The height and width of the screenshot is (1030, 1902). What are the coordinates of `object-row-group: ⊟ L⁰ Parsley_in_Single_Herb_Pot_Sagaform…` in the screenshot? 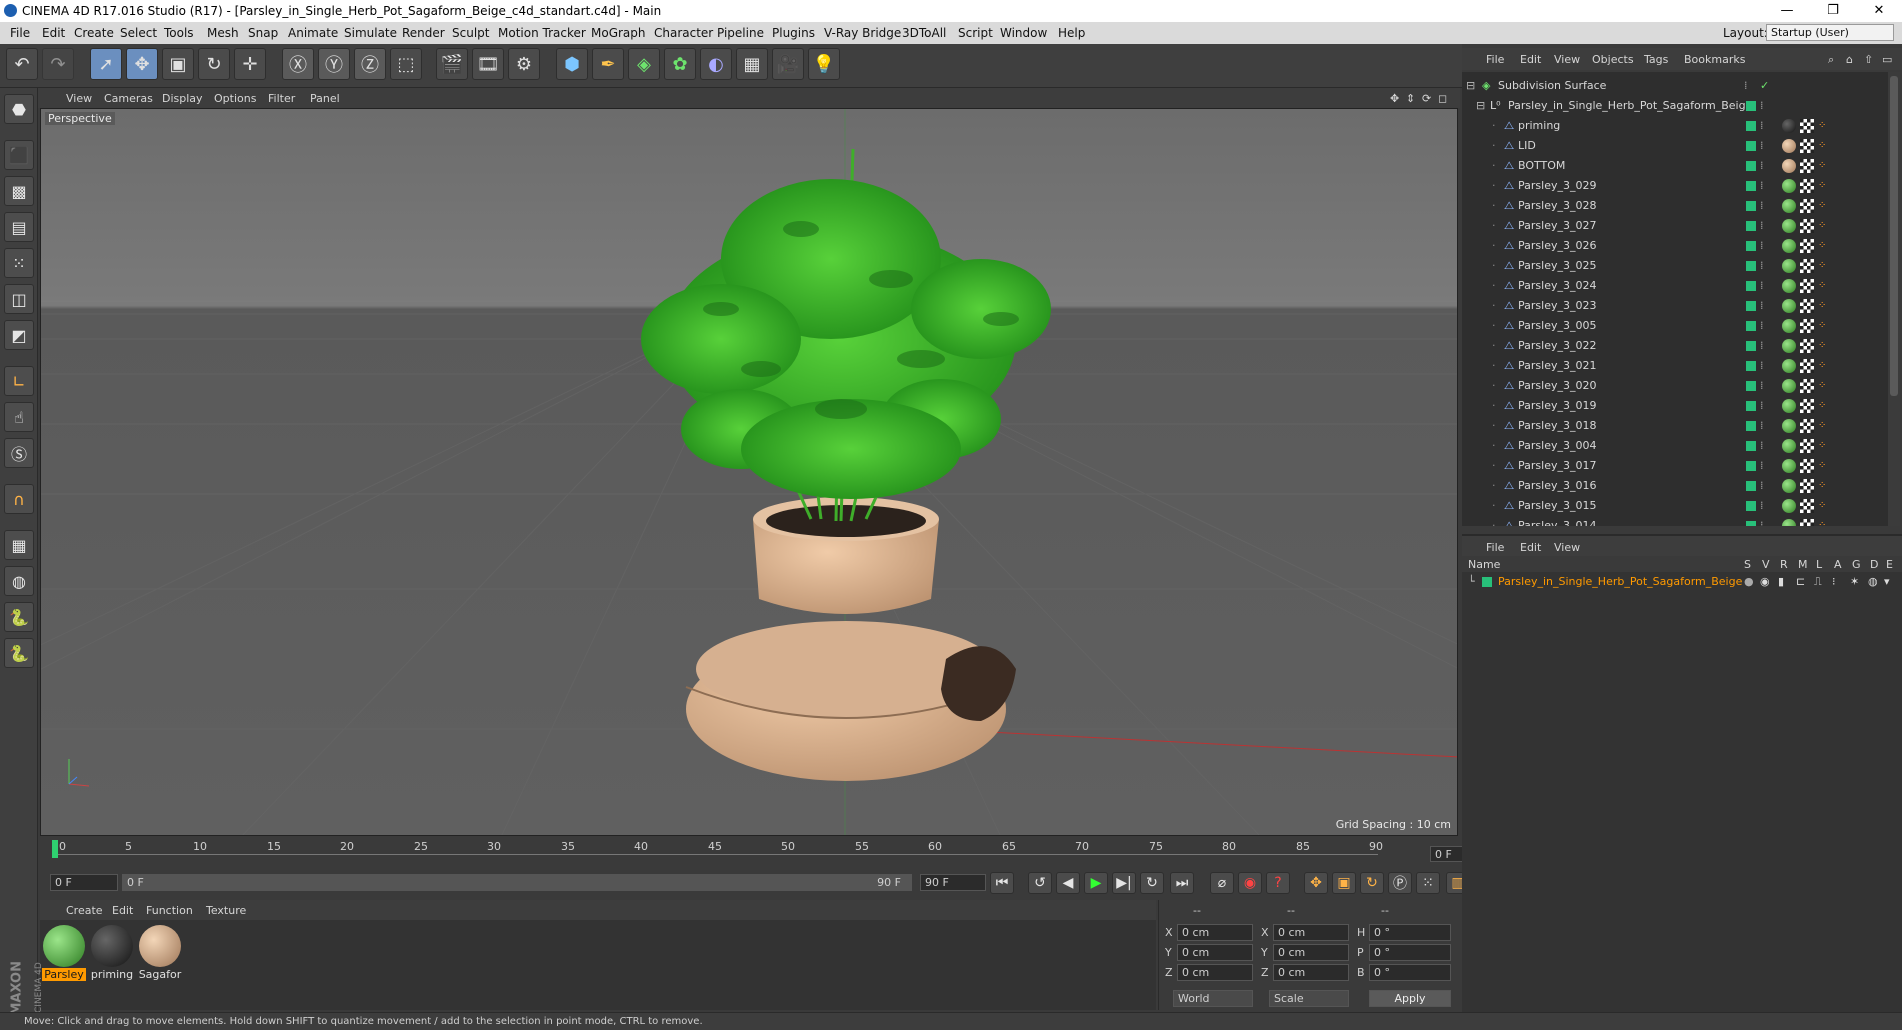 It's located at (1676, 106).